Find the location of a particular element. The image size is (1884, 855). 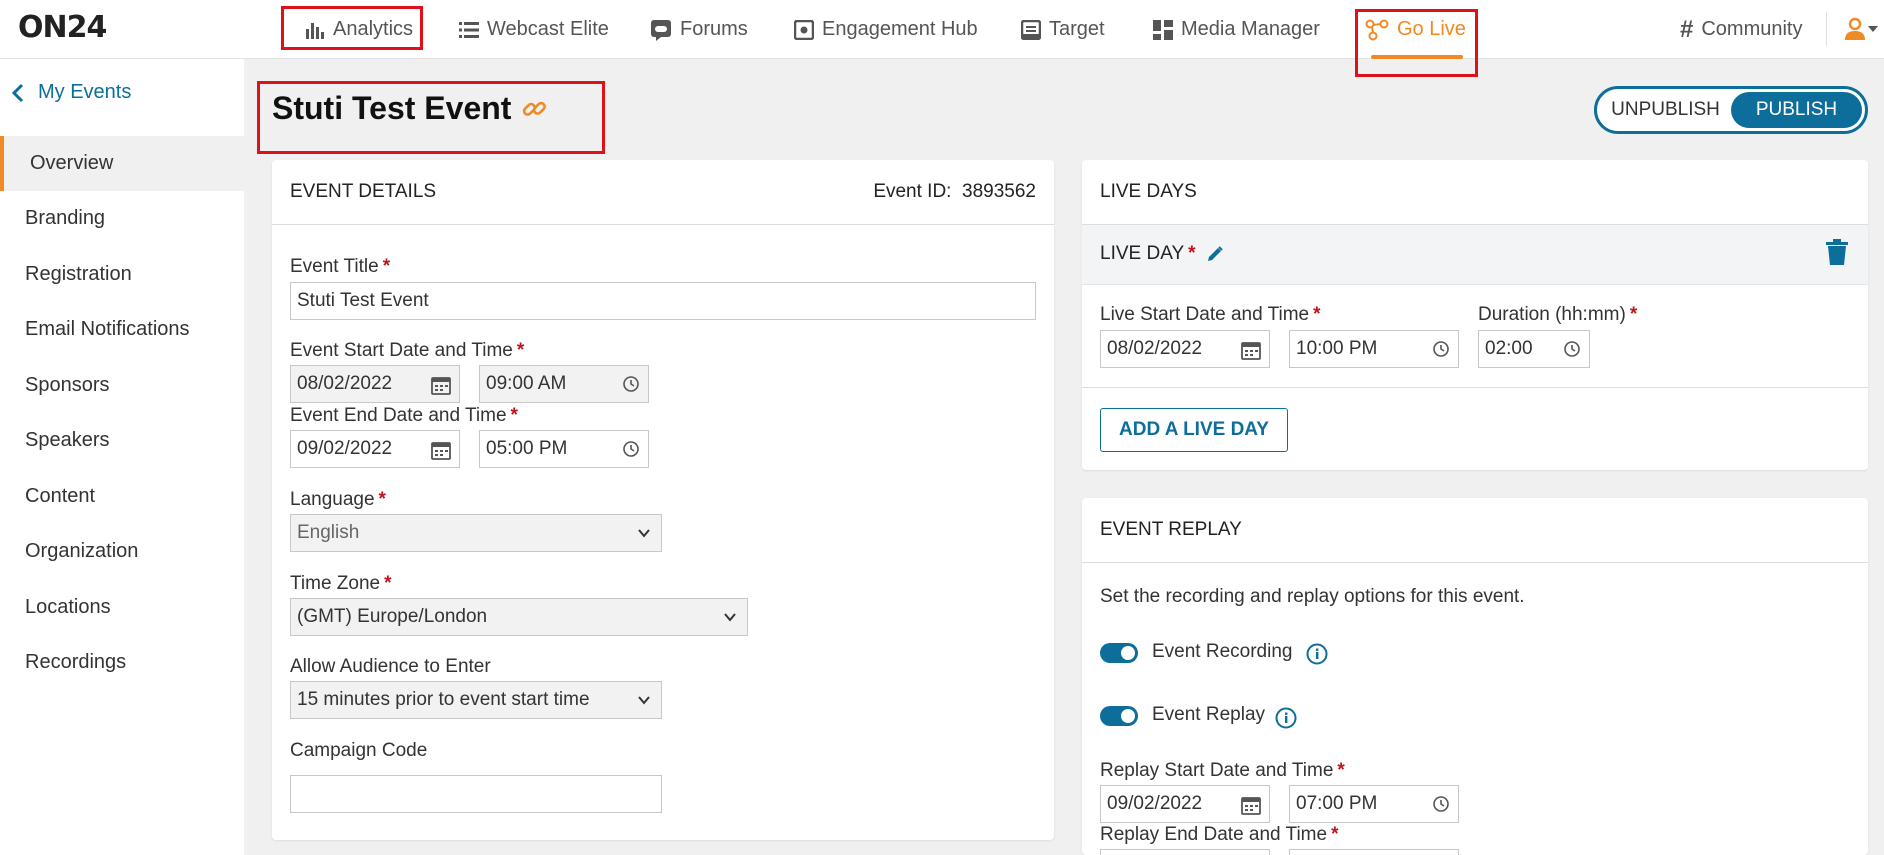

user-icon is located at coordinates (1855, 28).